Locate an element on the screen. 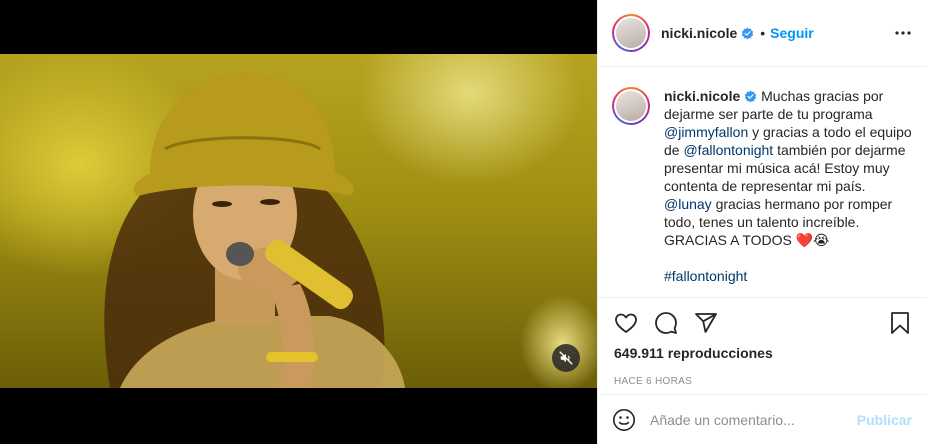 The width and height of the screenshot is (927, 444). caption-username: nicki.nicole is located at coordinates (702, 96).